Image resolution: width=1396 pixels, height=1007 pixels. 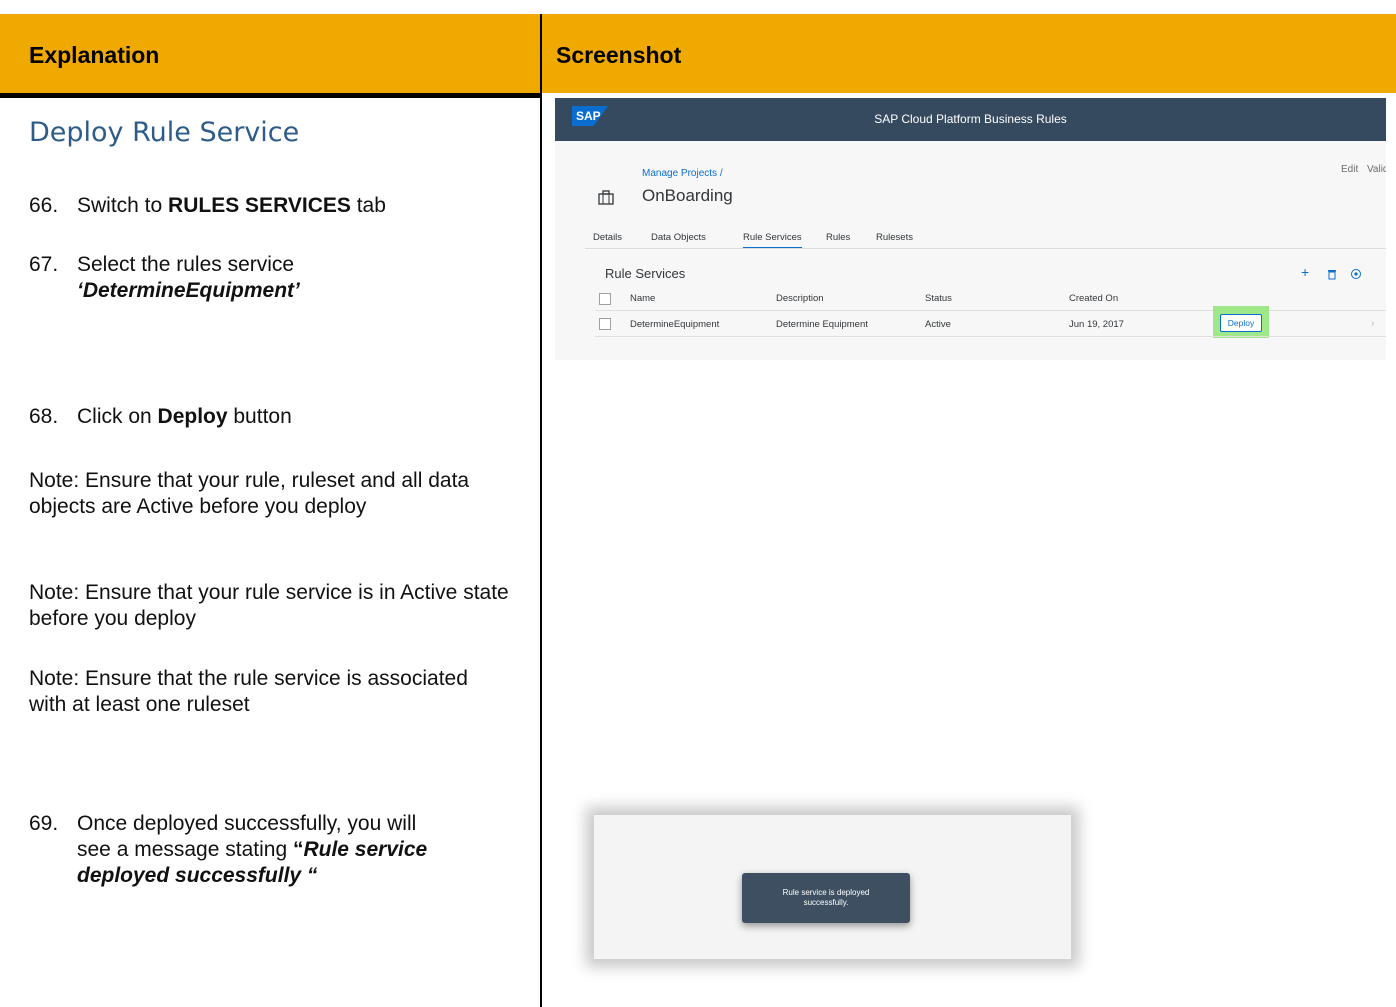 I want to click on row-checkbox, so click(x=605, y=324).